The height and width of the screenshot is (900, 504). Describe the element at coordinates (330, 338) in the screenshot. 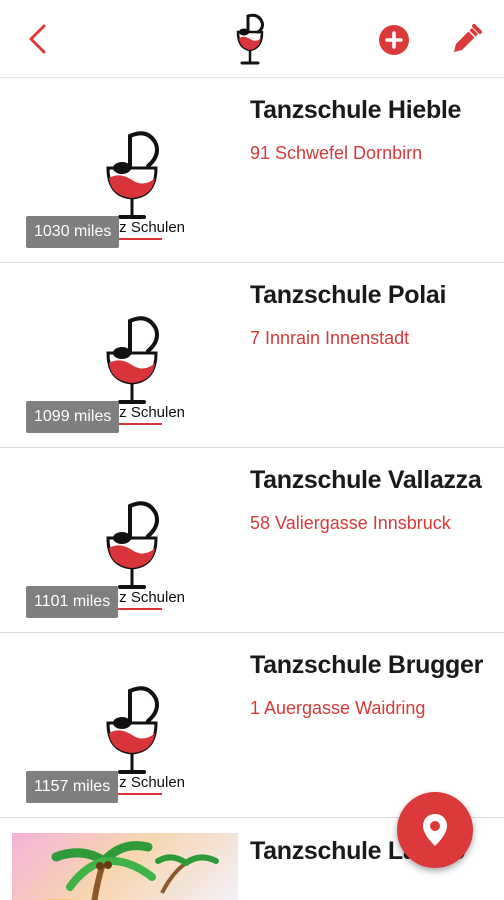

I see `listing-address: 7 Innrain Innenstadt` at that location.